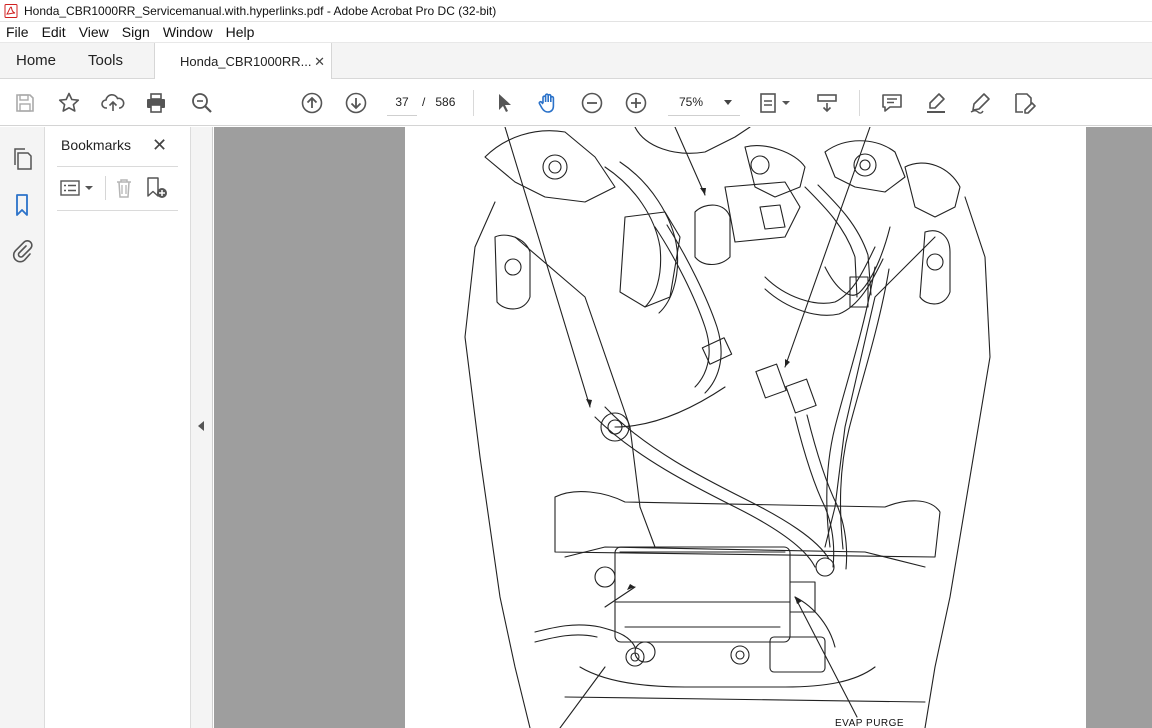  Describe the element at coordinates (136, 32) in the screenshot. I see `menu-sign: Sign` at that location.